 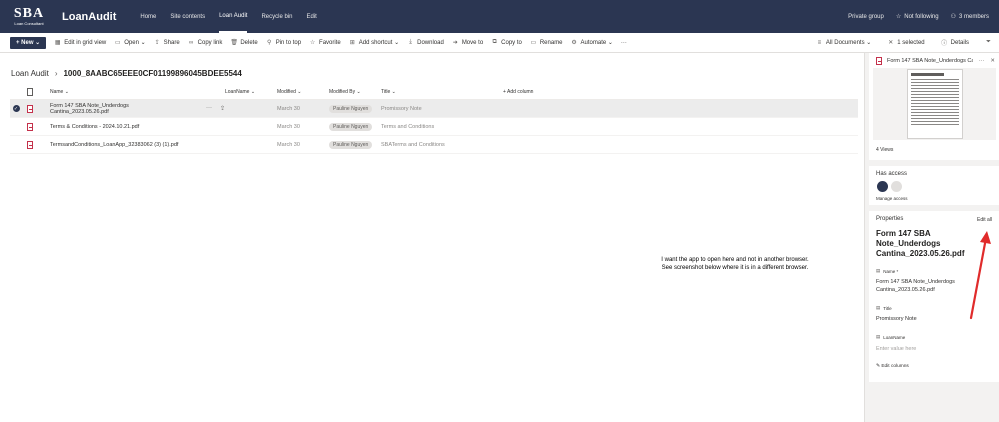 I want to click on nav-edit: Edit, so click(x=311, y=16).